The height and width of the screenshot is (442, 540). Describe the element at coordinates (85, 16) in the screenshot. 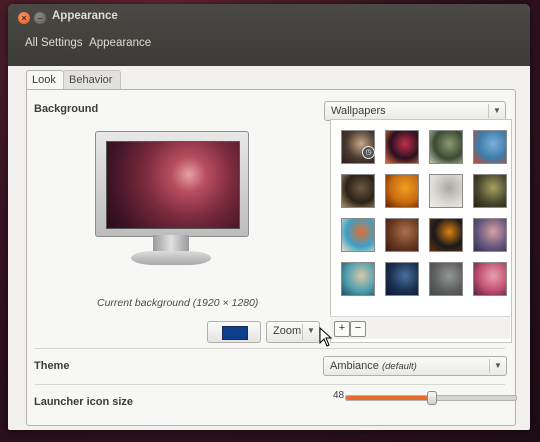

I see `window-title: Appearance` at that location.